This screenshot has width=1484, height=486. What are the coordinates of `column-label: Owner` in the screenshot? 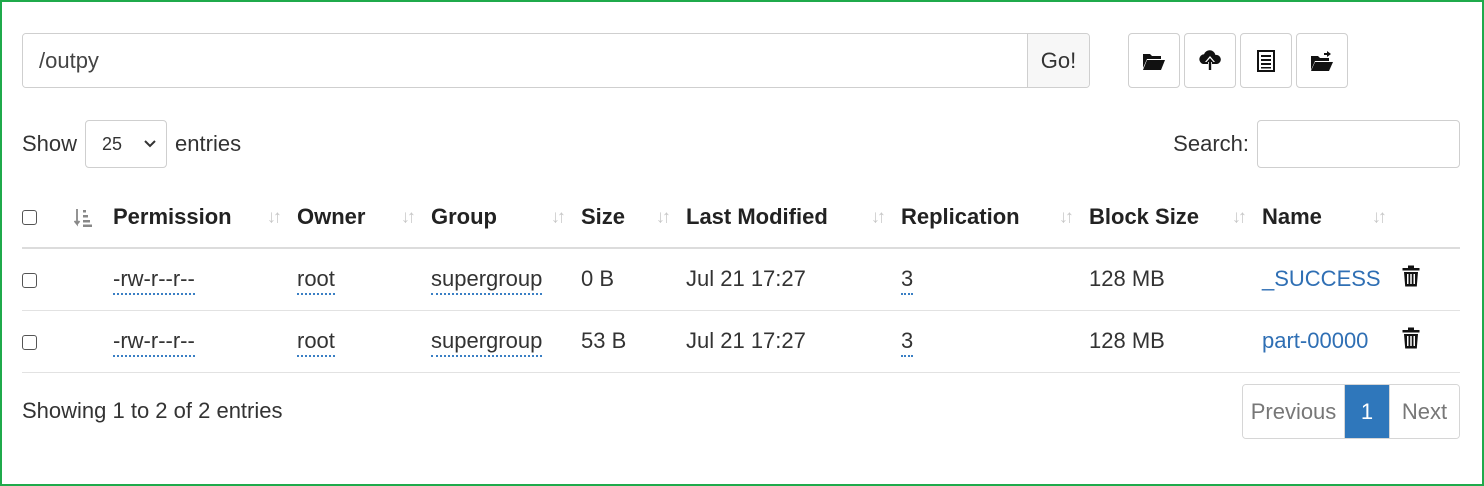 It's located at (331, 216).